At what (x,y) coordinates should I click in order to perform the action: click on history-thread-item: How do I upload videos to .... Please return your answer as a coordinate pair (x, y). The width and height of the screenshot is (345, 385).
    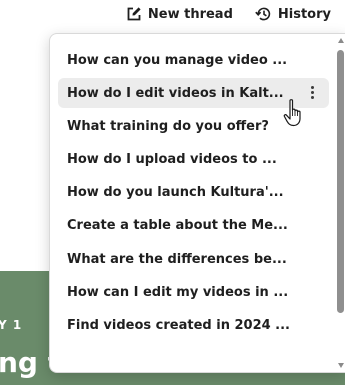
    Looking at the image, I should click on (193, 160).